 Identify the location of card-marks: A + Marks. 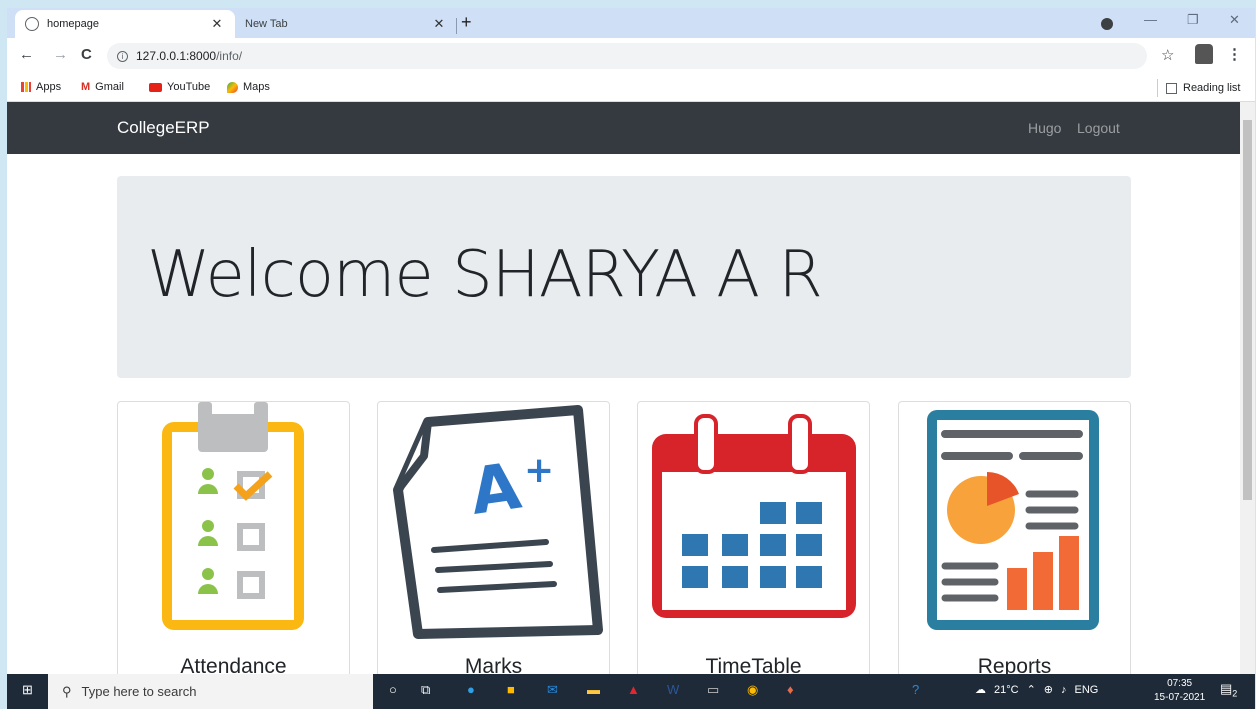
(493, 537).